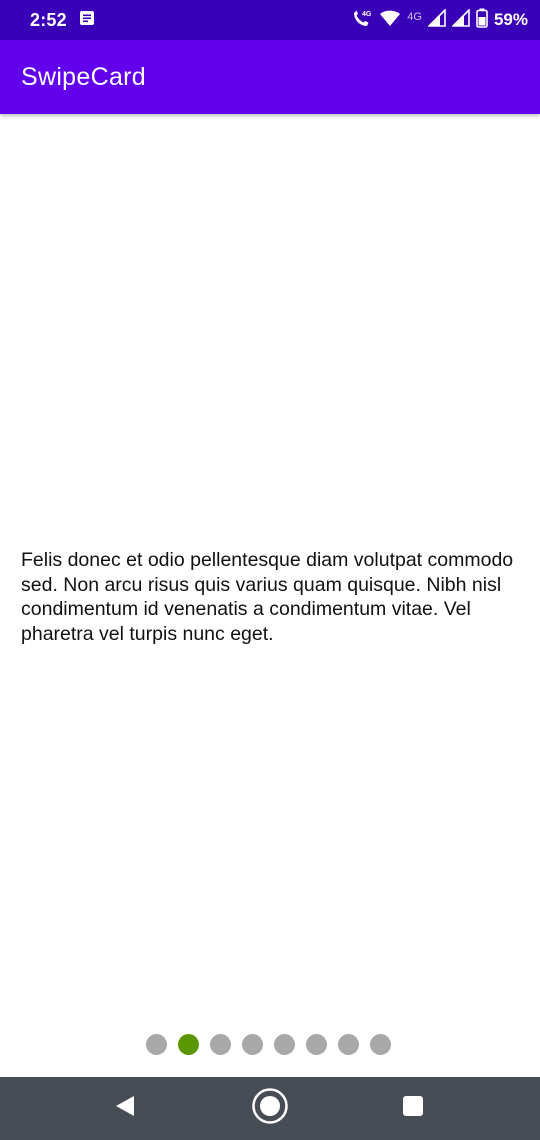 The width and height of the screenshot is (540, 1140). I want to click on recents-icon, so click(413, 1108).